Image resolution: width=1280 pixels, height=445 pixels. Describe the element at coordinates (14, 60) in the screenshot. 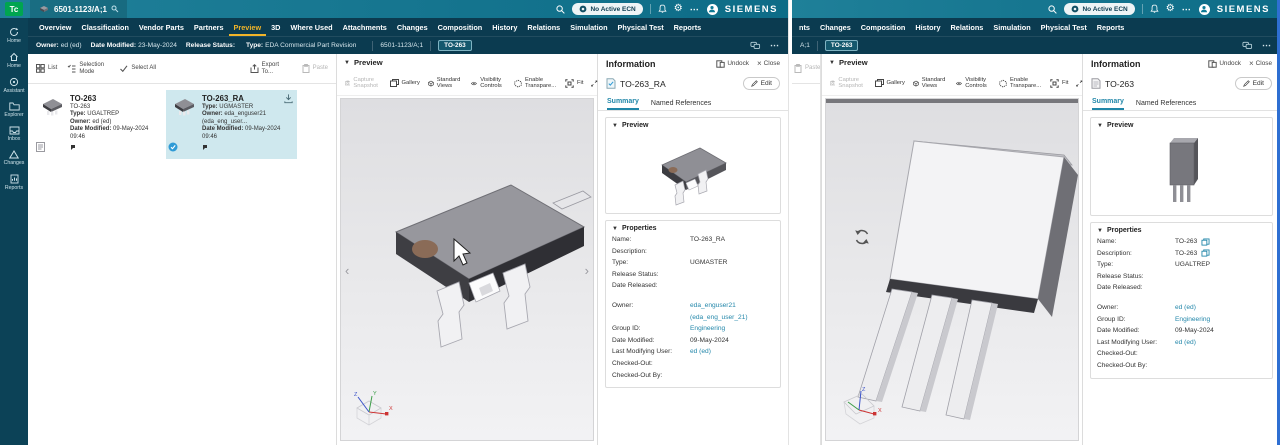

I see `sidebar-item-home-2: Home` at that location.